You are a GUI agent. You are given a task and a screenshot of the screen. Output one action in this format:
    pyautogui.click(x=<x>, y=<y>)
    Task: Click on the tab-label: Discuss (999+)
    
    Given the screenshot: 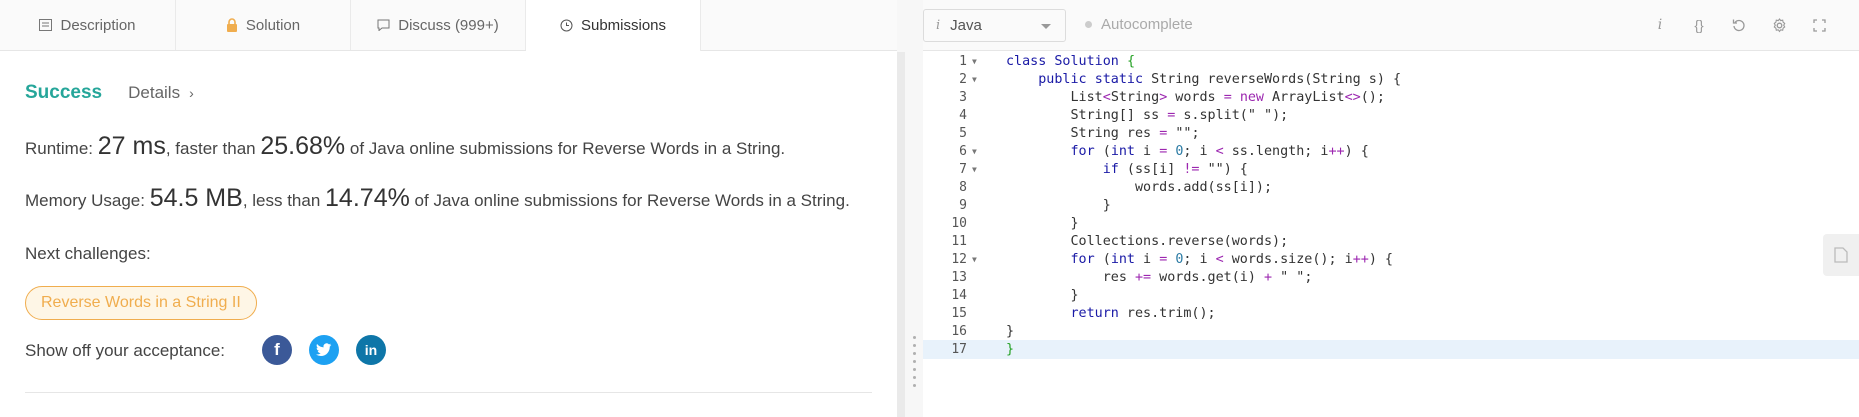 What is the action you would take?
    pyautogui.click(x=448, y=25)
    